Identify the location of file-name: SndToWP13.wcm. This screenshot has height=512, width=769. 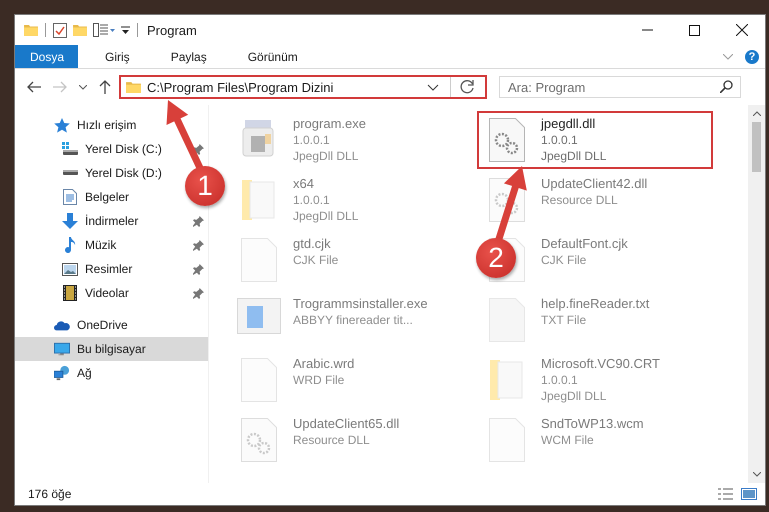
(592, 424).